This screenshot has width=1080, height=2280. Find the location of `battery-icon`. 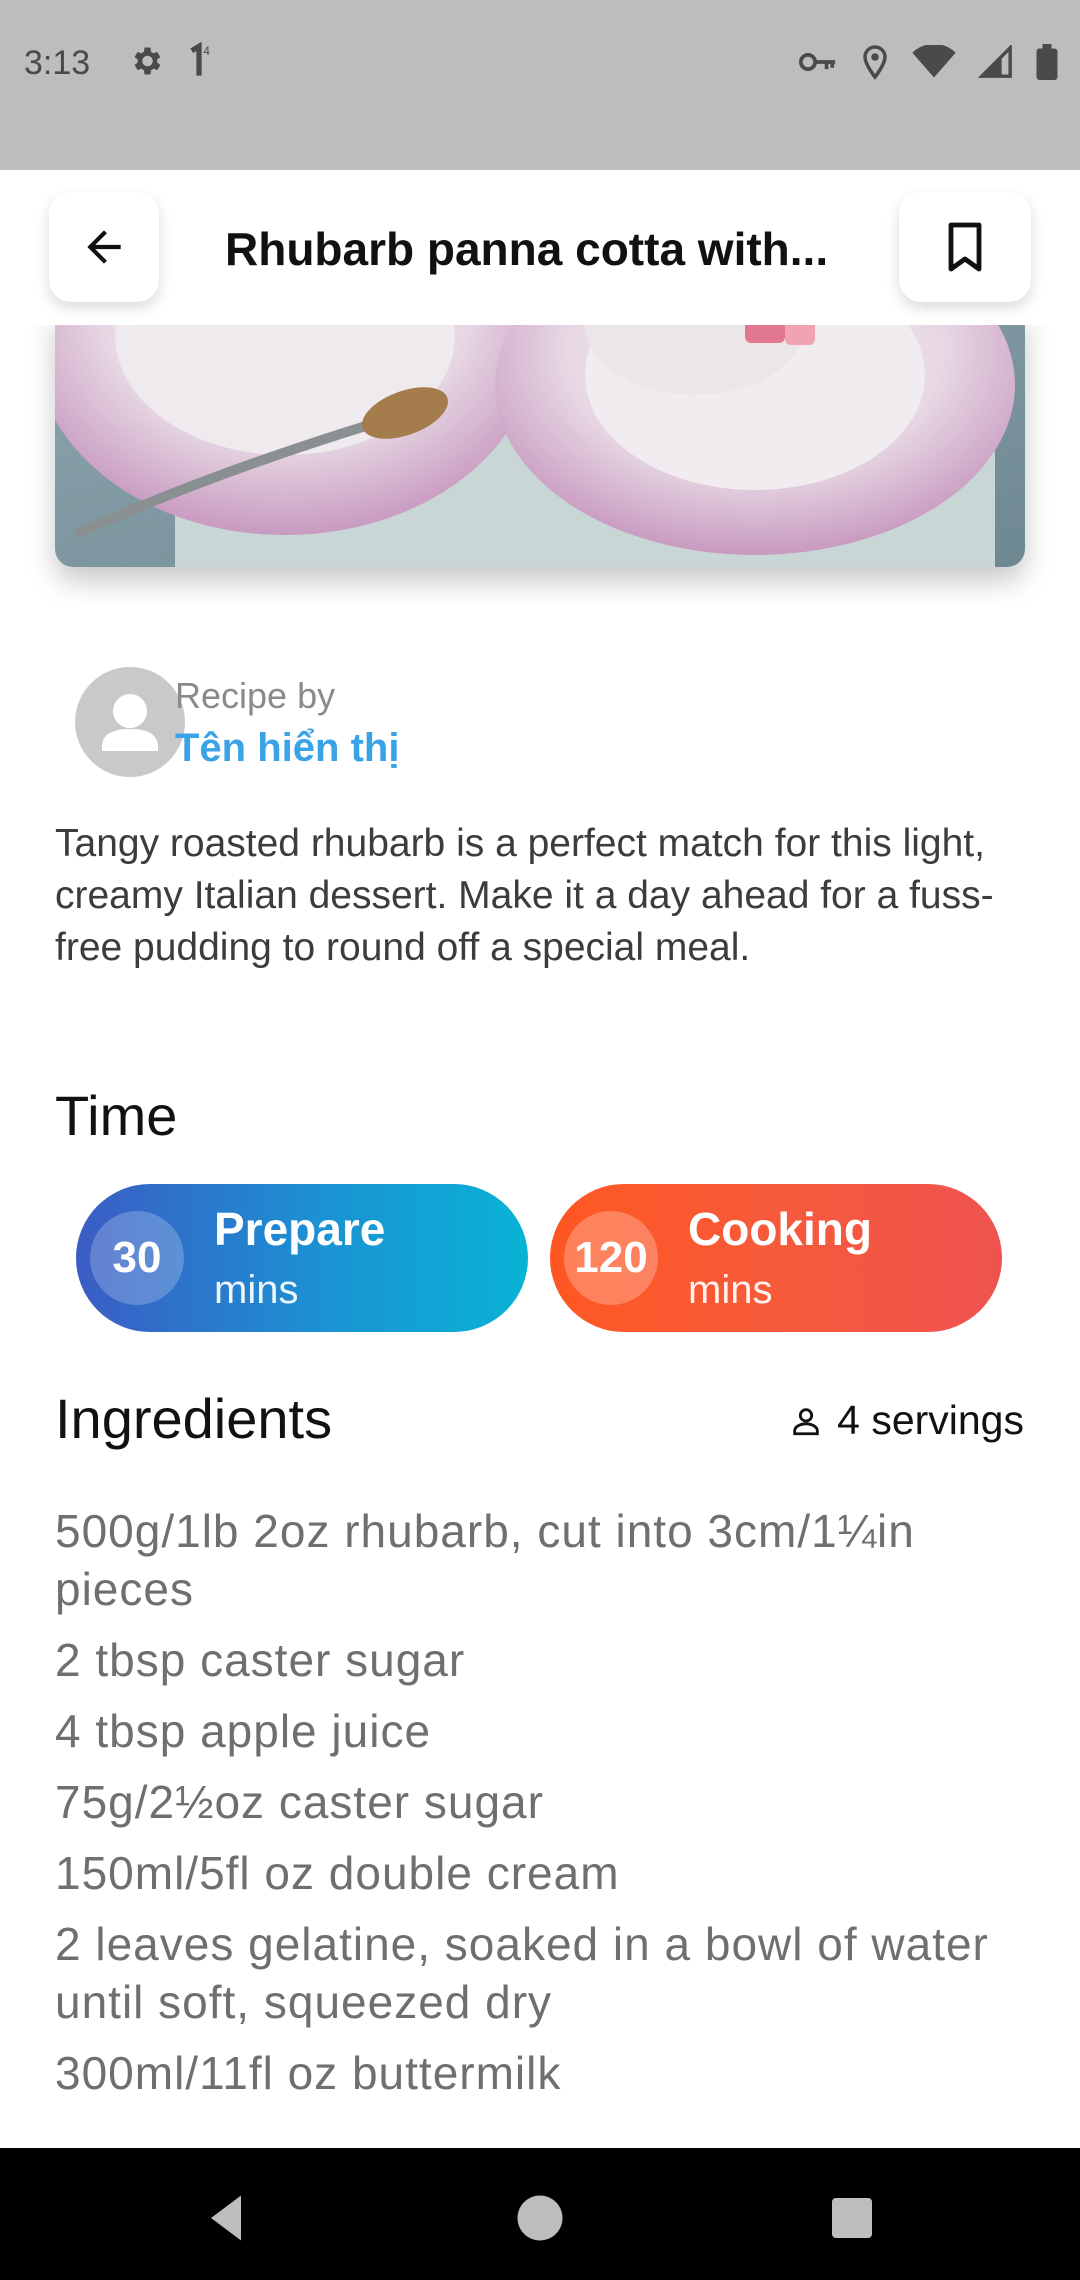

battery-icon is located at coordinates (1047, 62).